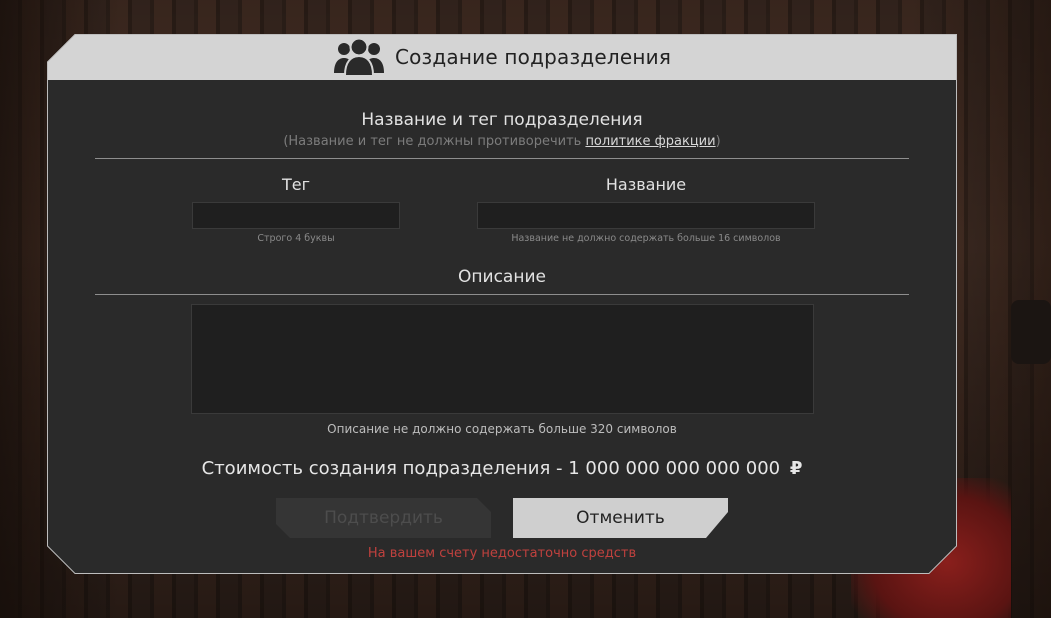  Describe the element at coordinates (502, 294) in the screenshot. I see `description-divider` at that location.